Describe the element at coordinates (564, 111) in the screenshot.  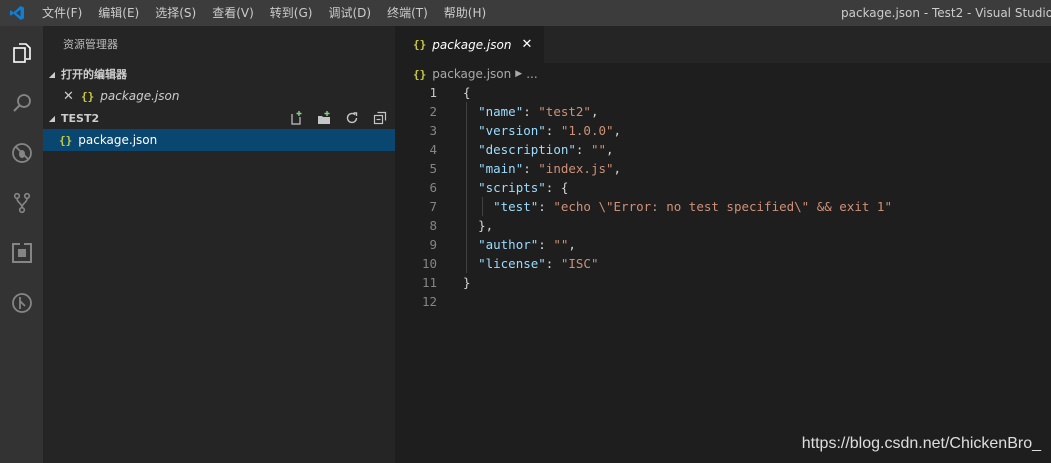
I see `json-value: "test2"` at that location.